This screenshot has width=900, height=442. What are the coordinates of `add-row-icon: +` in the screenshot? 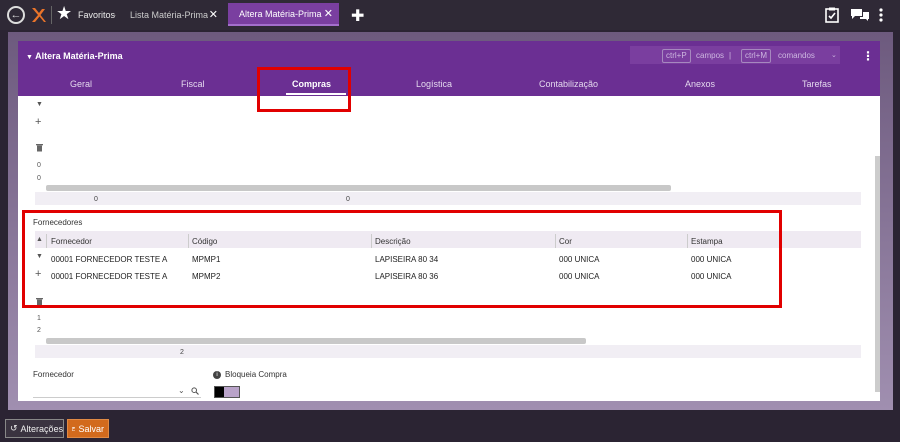 It's located at (38, 122).